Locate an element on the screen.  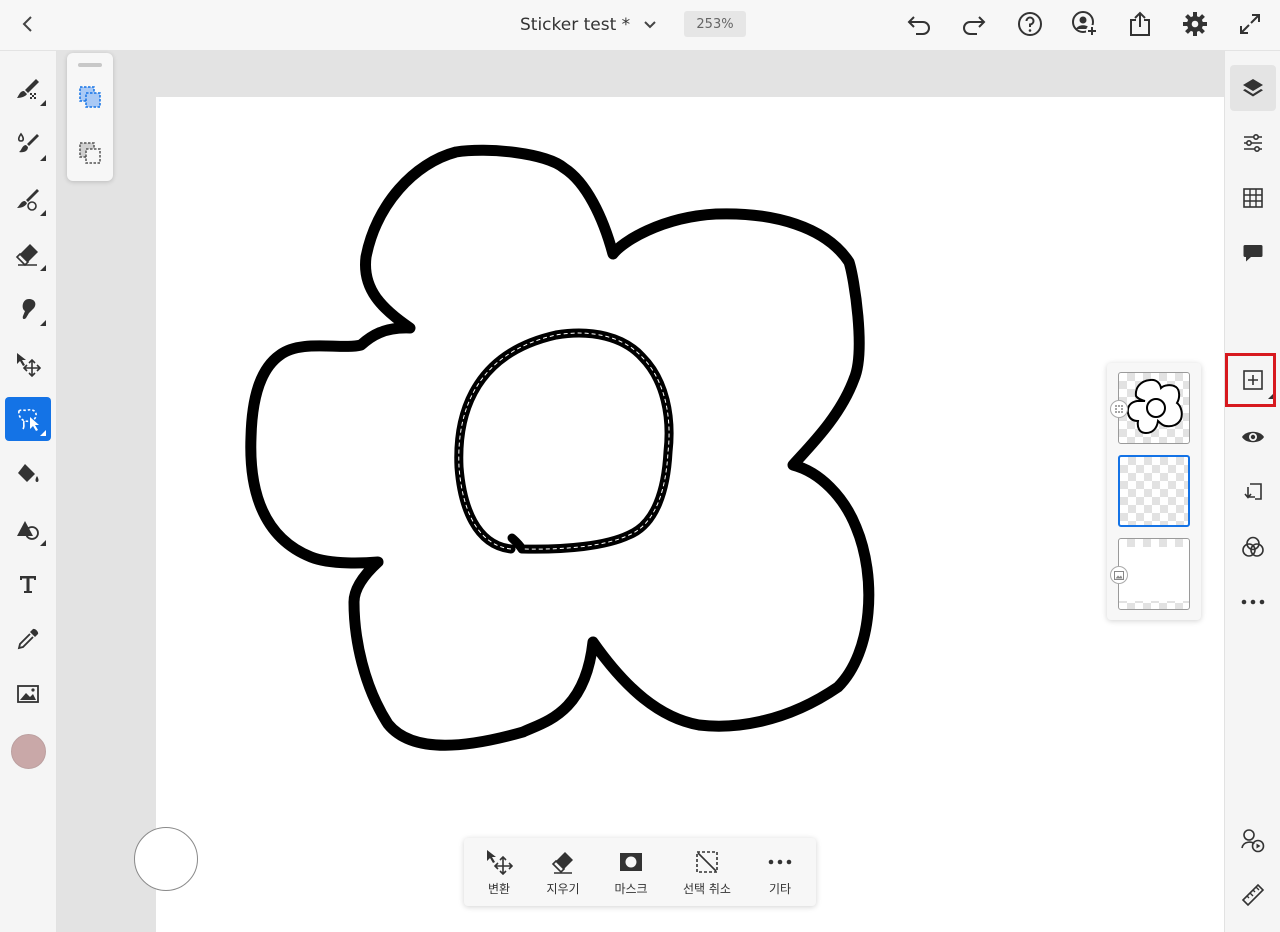
subtract-selection-icon is located at coordinates (90, 153).